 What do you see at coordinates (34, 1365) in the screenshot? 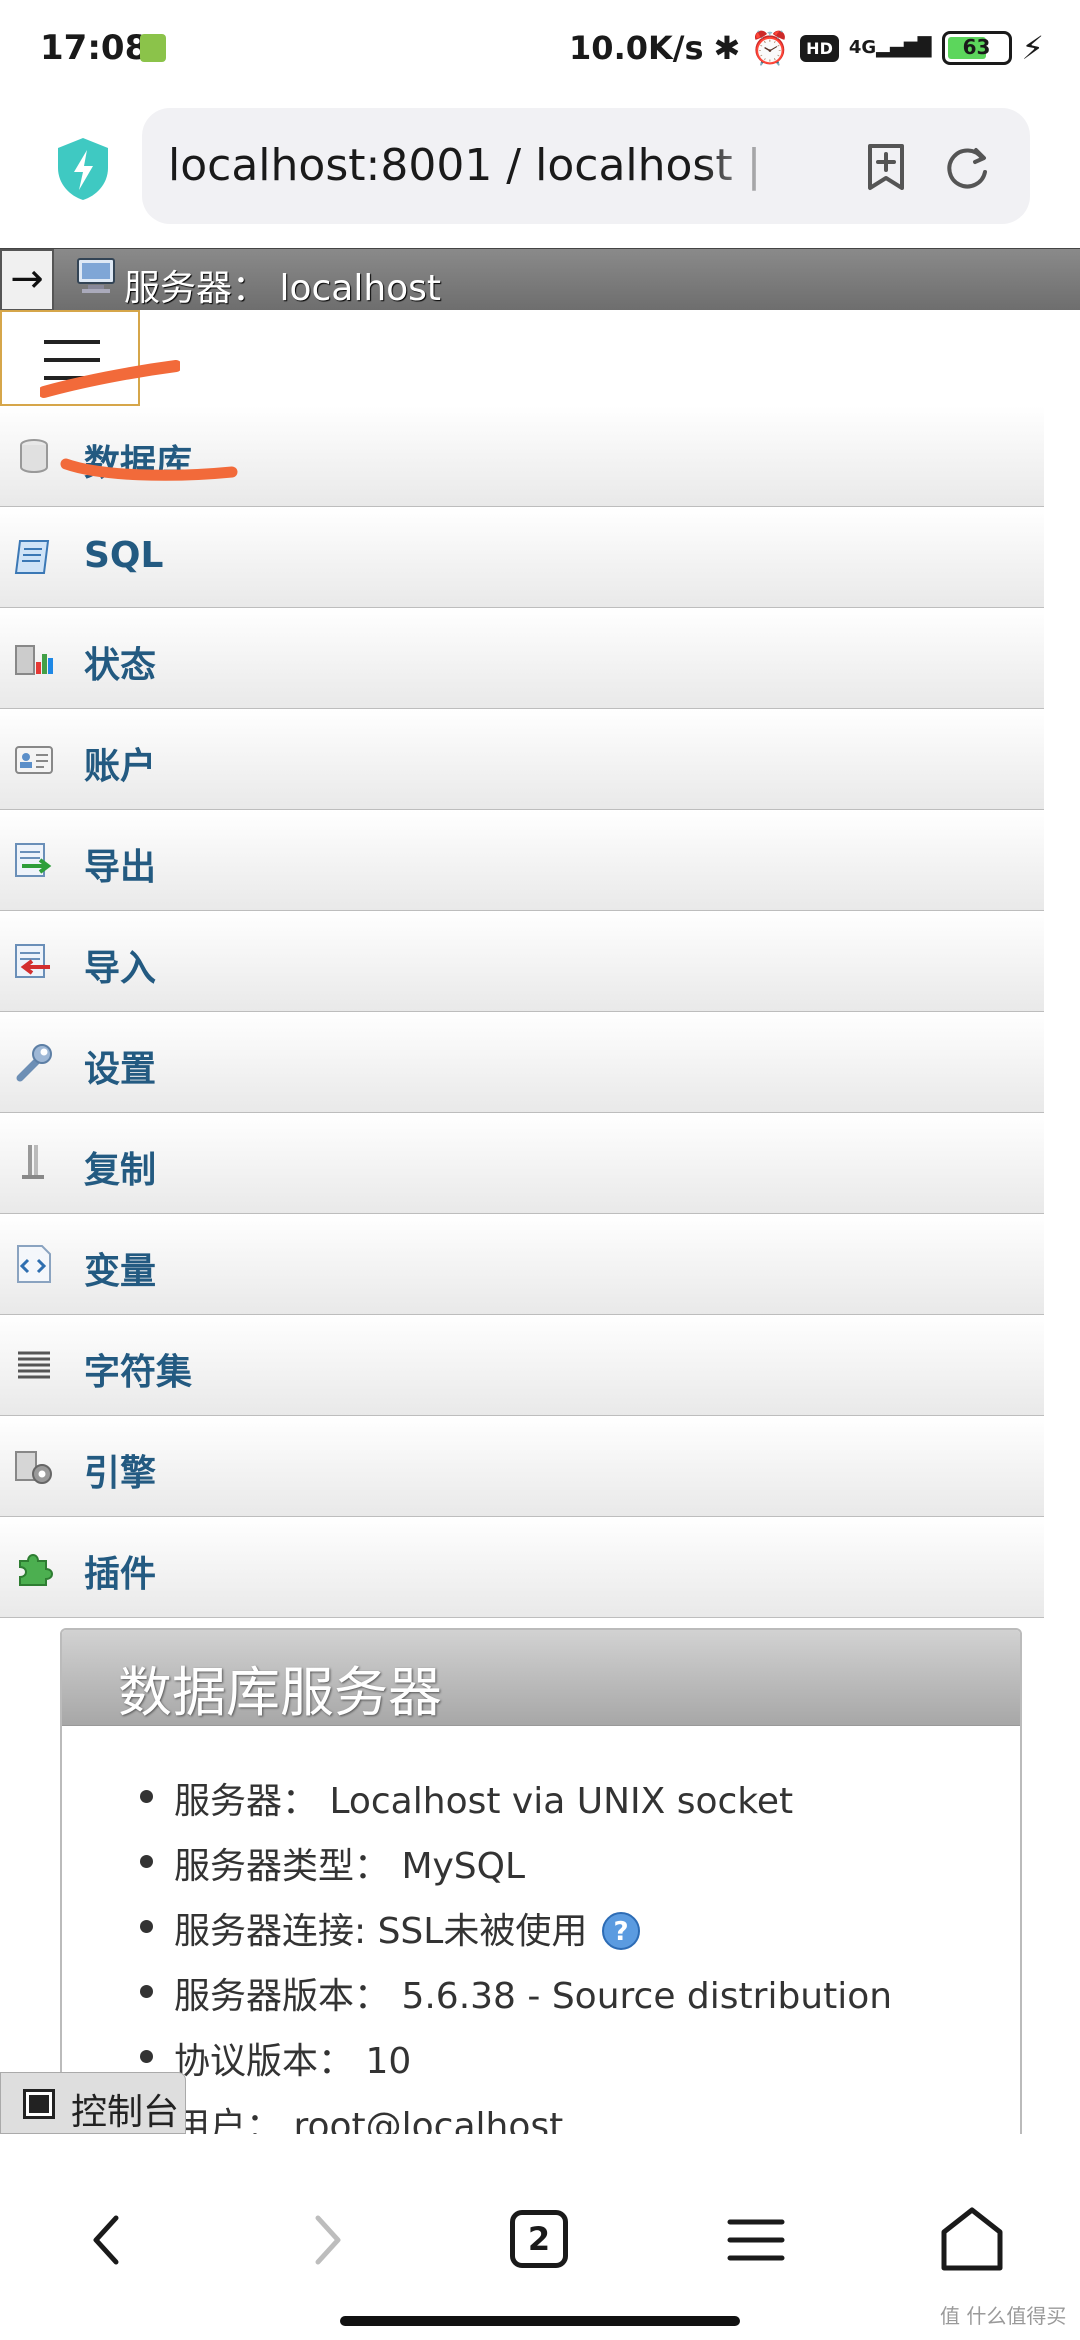
I see `charset-icon` at bounding box center [34, 1365].